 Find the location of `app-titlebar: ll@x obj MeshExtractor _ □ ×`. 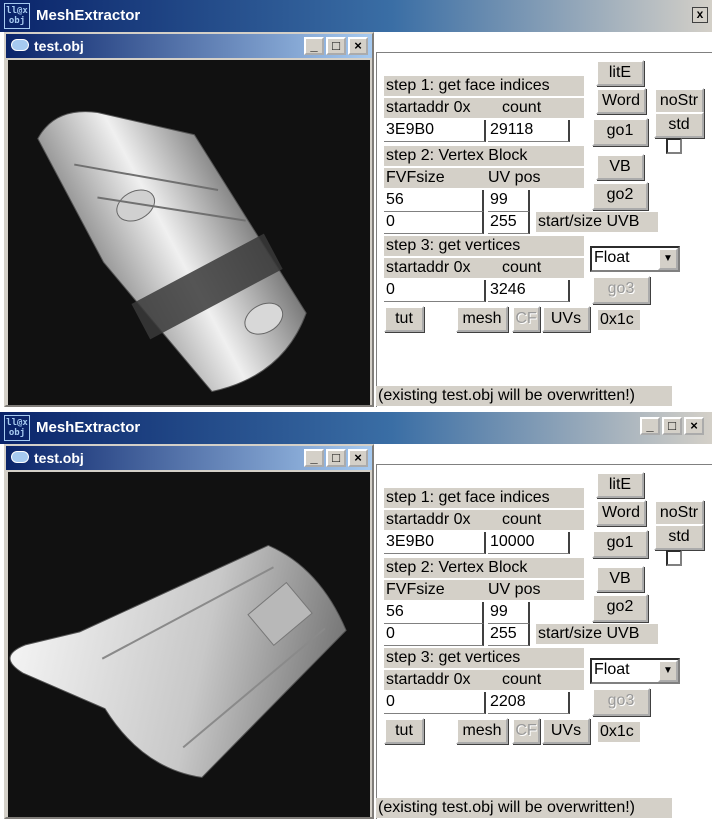

app-titlebar: ll@x obj MeshExtractor _ □ × is located at coordinates (356, 428).